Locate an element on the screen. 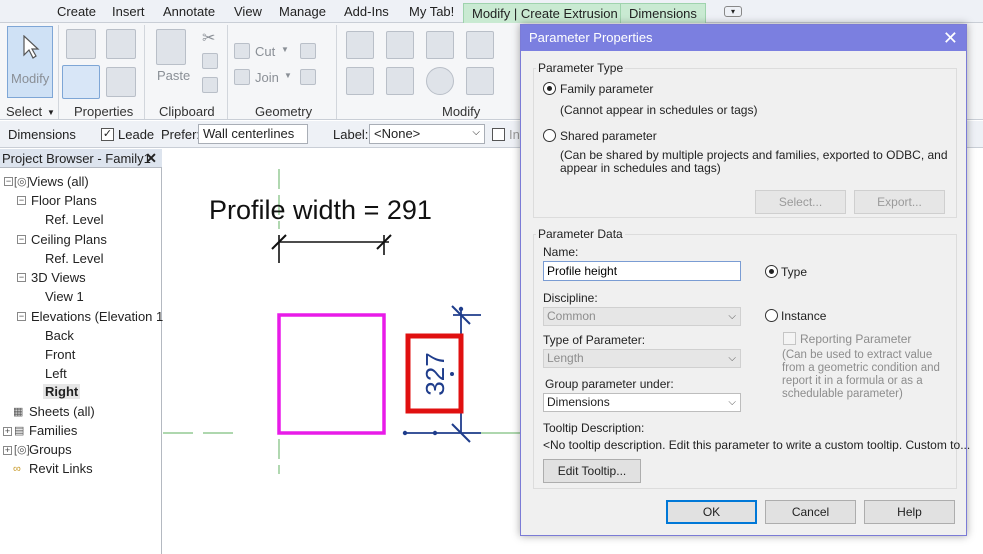  tree-item-floor-ref-level: Ref. Level is located at coordinates (74, 219).